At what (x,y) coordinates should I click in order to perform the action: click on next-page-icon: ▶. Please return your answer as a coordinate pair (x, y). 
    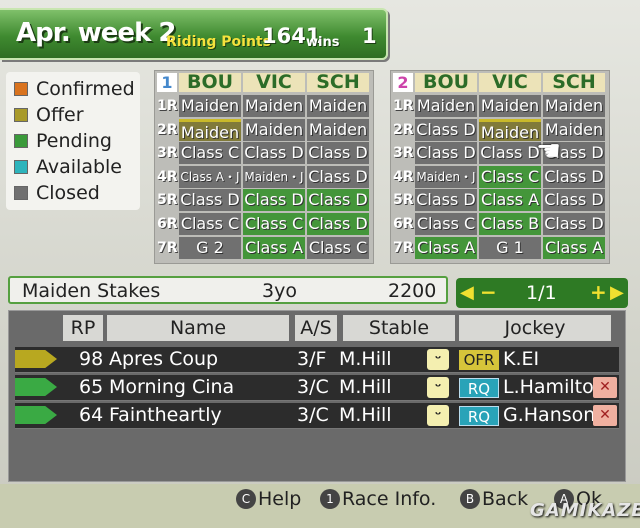
    Looking at the image, I should click on (617, 292).